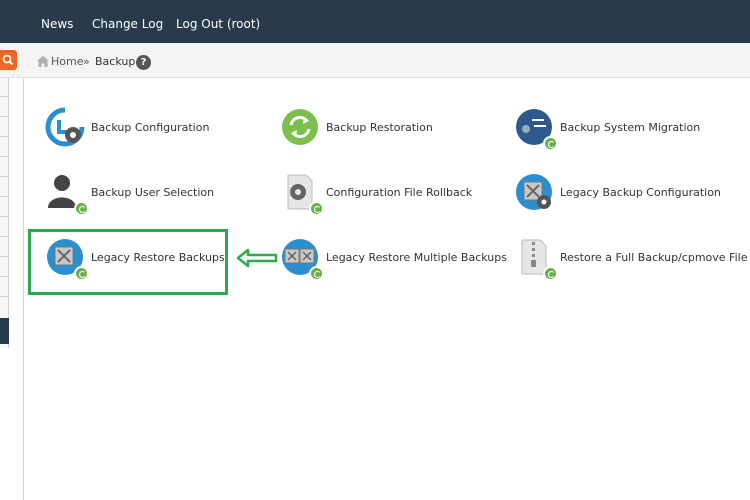 Image resolution: width=750 pixels, height=500 pixels. Describe the element at coordinates (143, 62) in the screenshot. I see `help-icon: ?` at that location.